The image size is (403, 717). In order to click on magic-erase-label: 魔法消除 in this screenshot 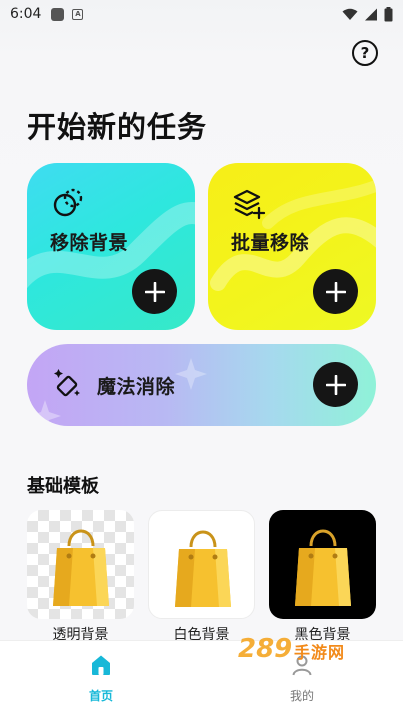, I will do `click(136, 387)`.